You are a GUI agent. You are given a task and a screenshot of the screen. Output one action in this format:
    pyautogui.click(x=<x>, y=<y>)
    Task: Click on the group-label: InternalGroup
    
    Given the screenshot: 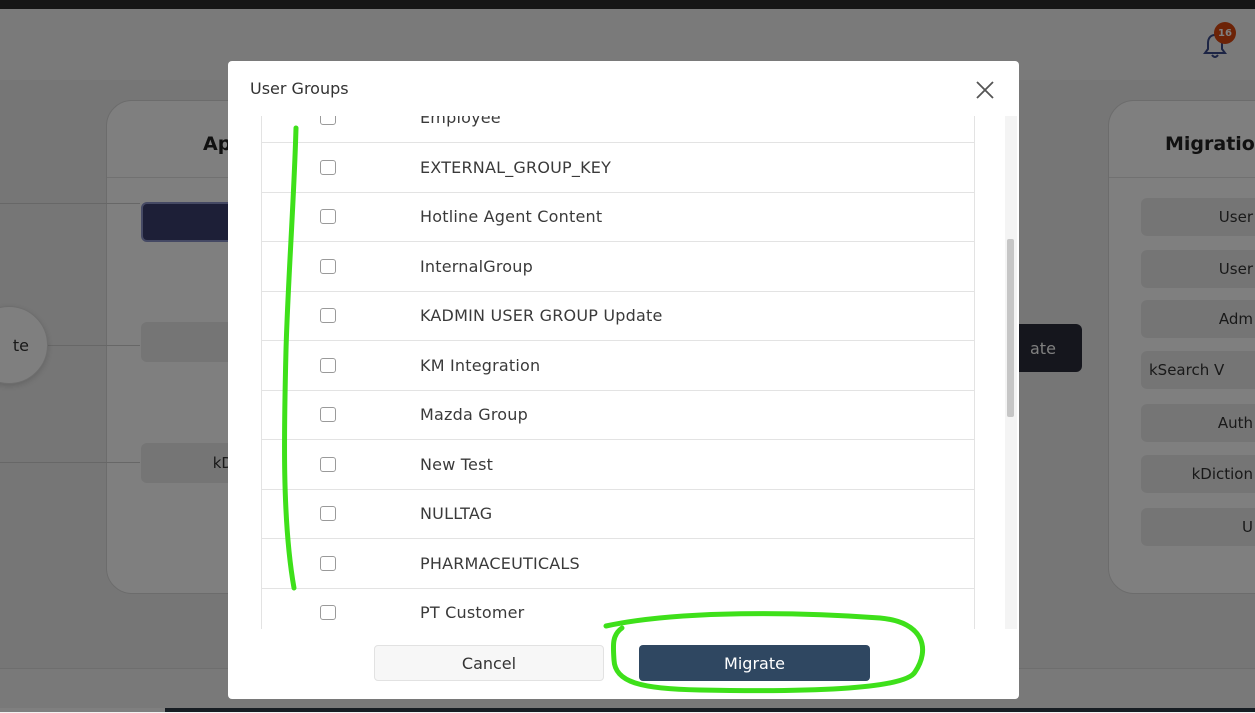 What is the action you would take?
    pyautogui.click(x=476, y=266)
    